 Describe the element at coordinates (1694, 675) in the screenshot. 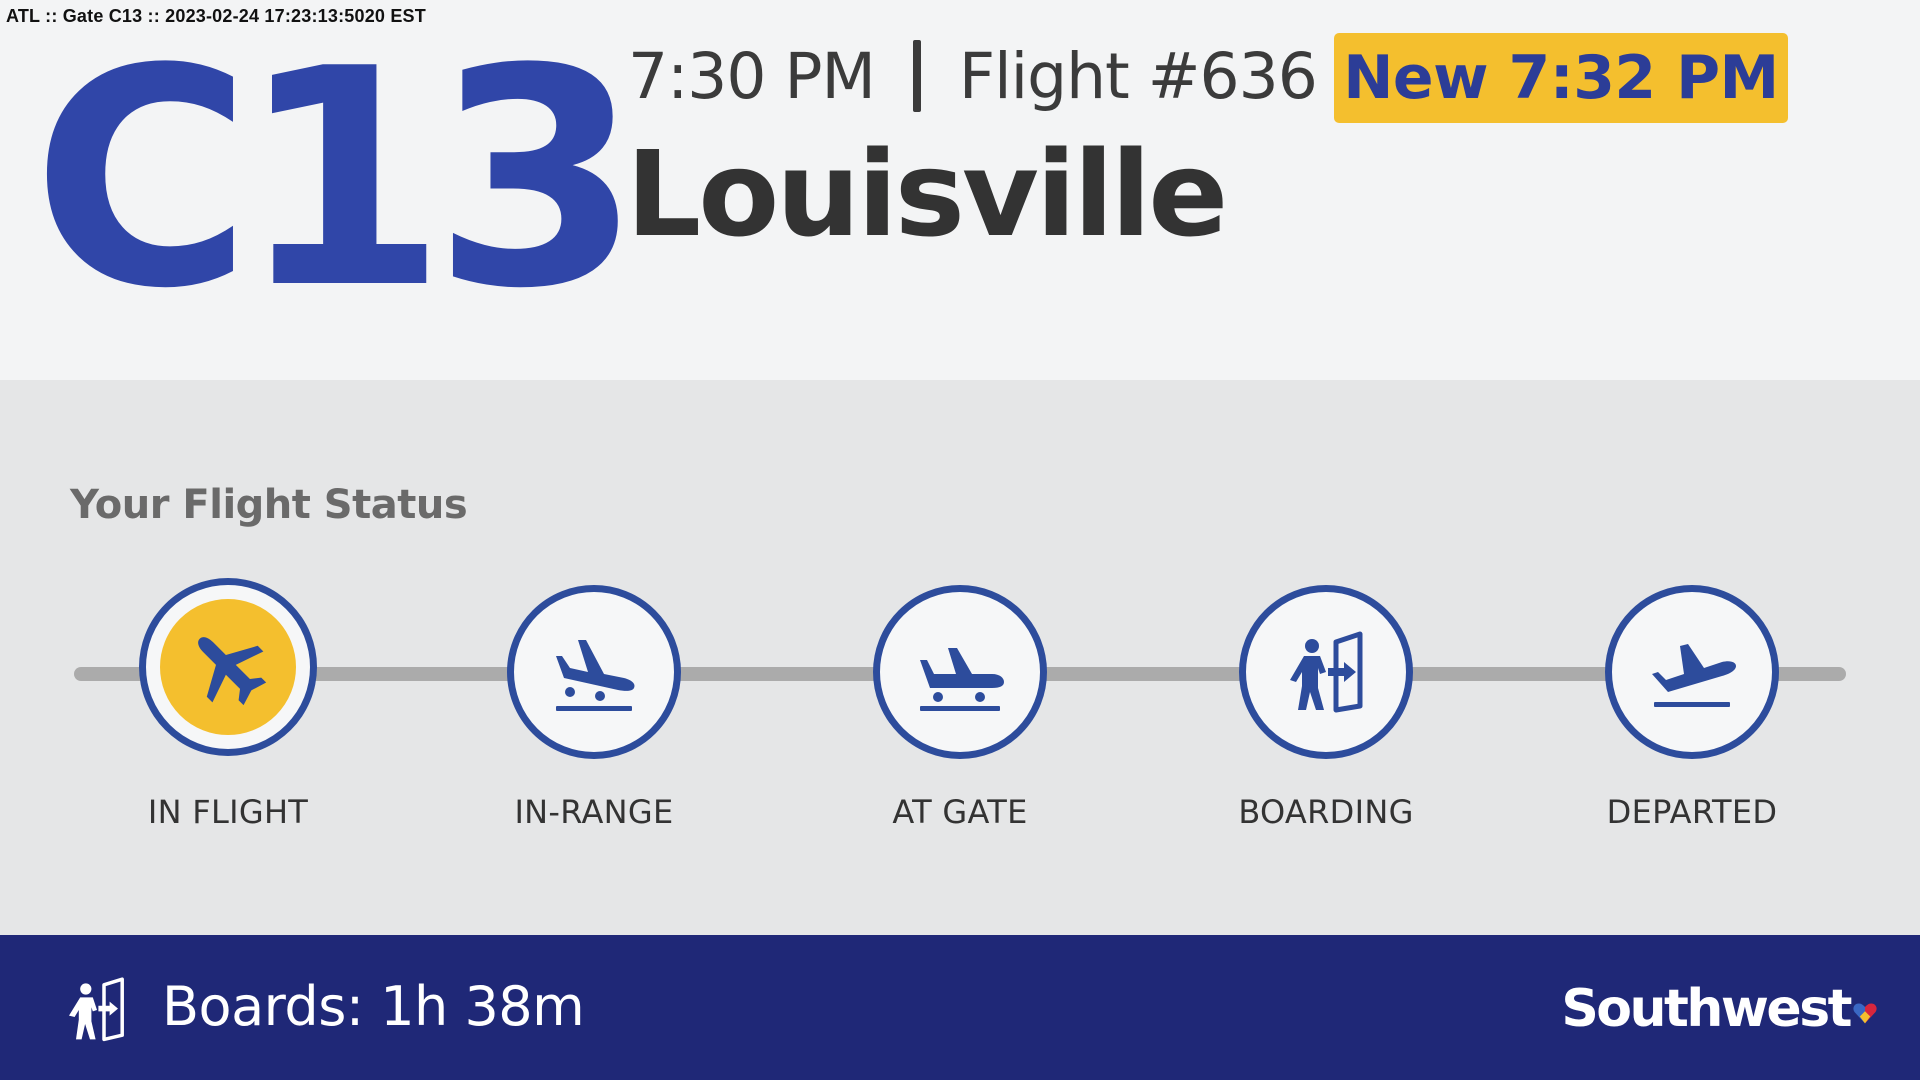

I see `departing-icon` at that location.